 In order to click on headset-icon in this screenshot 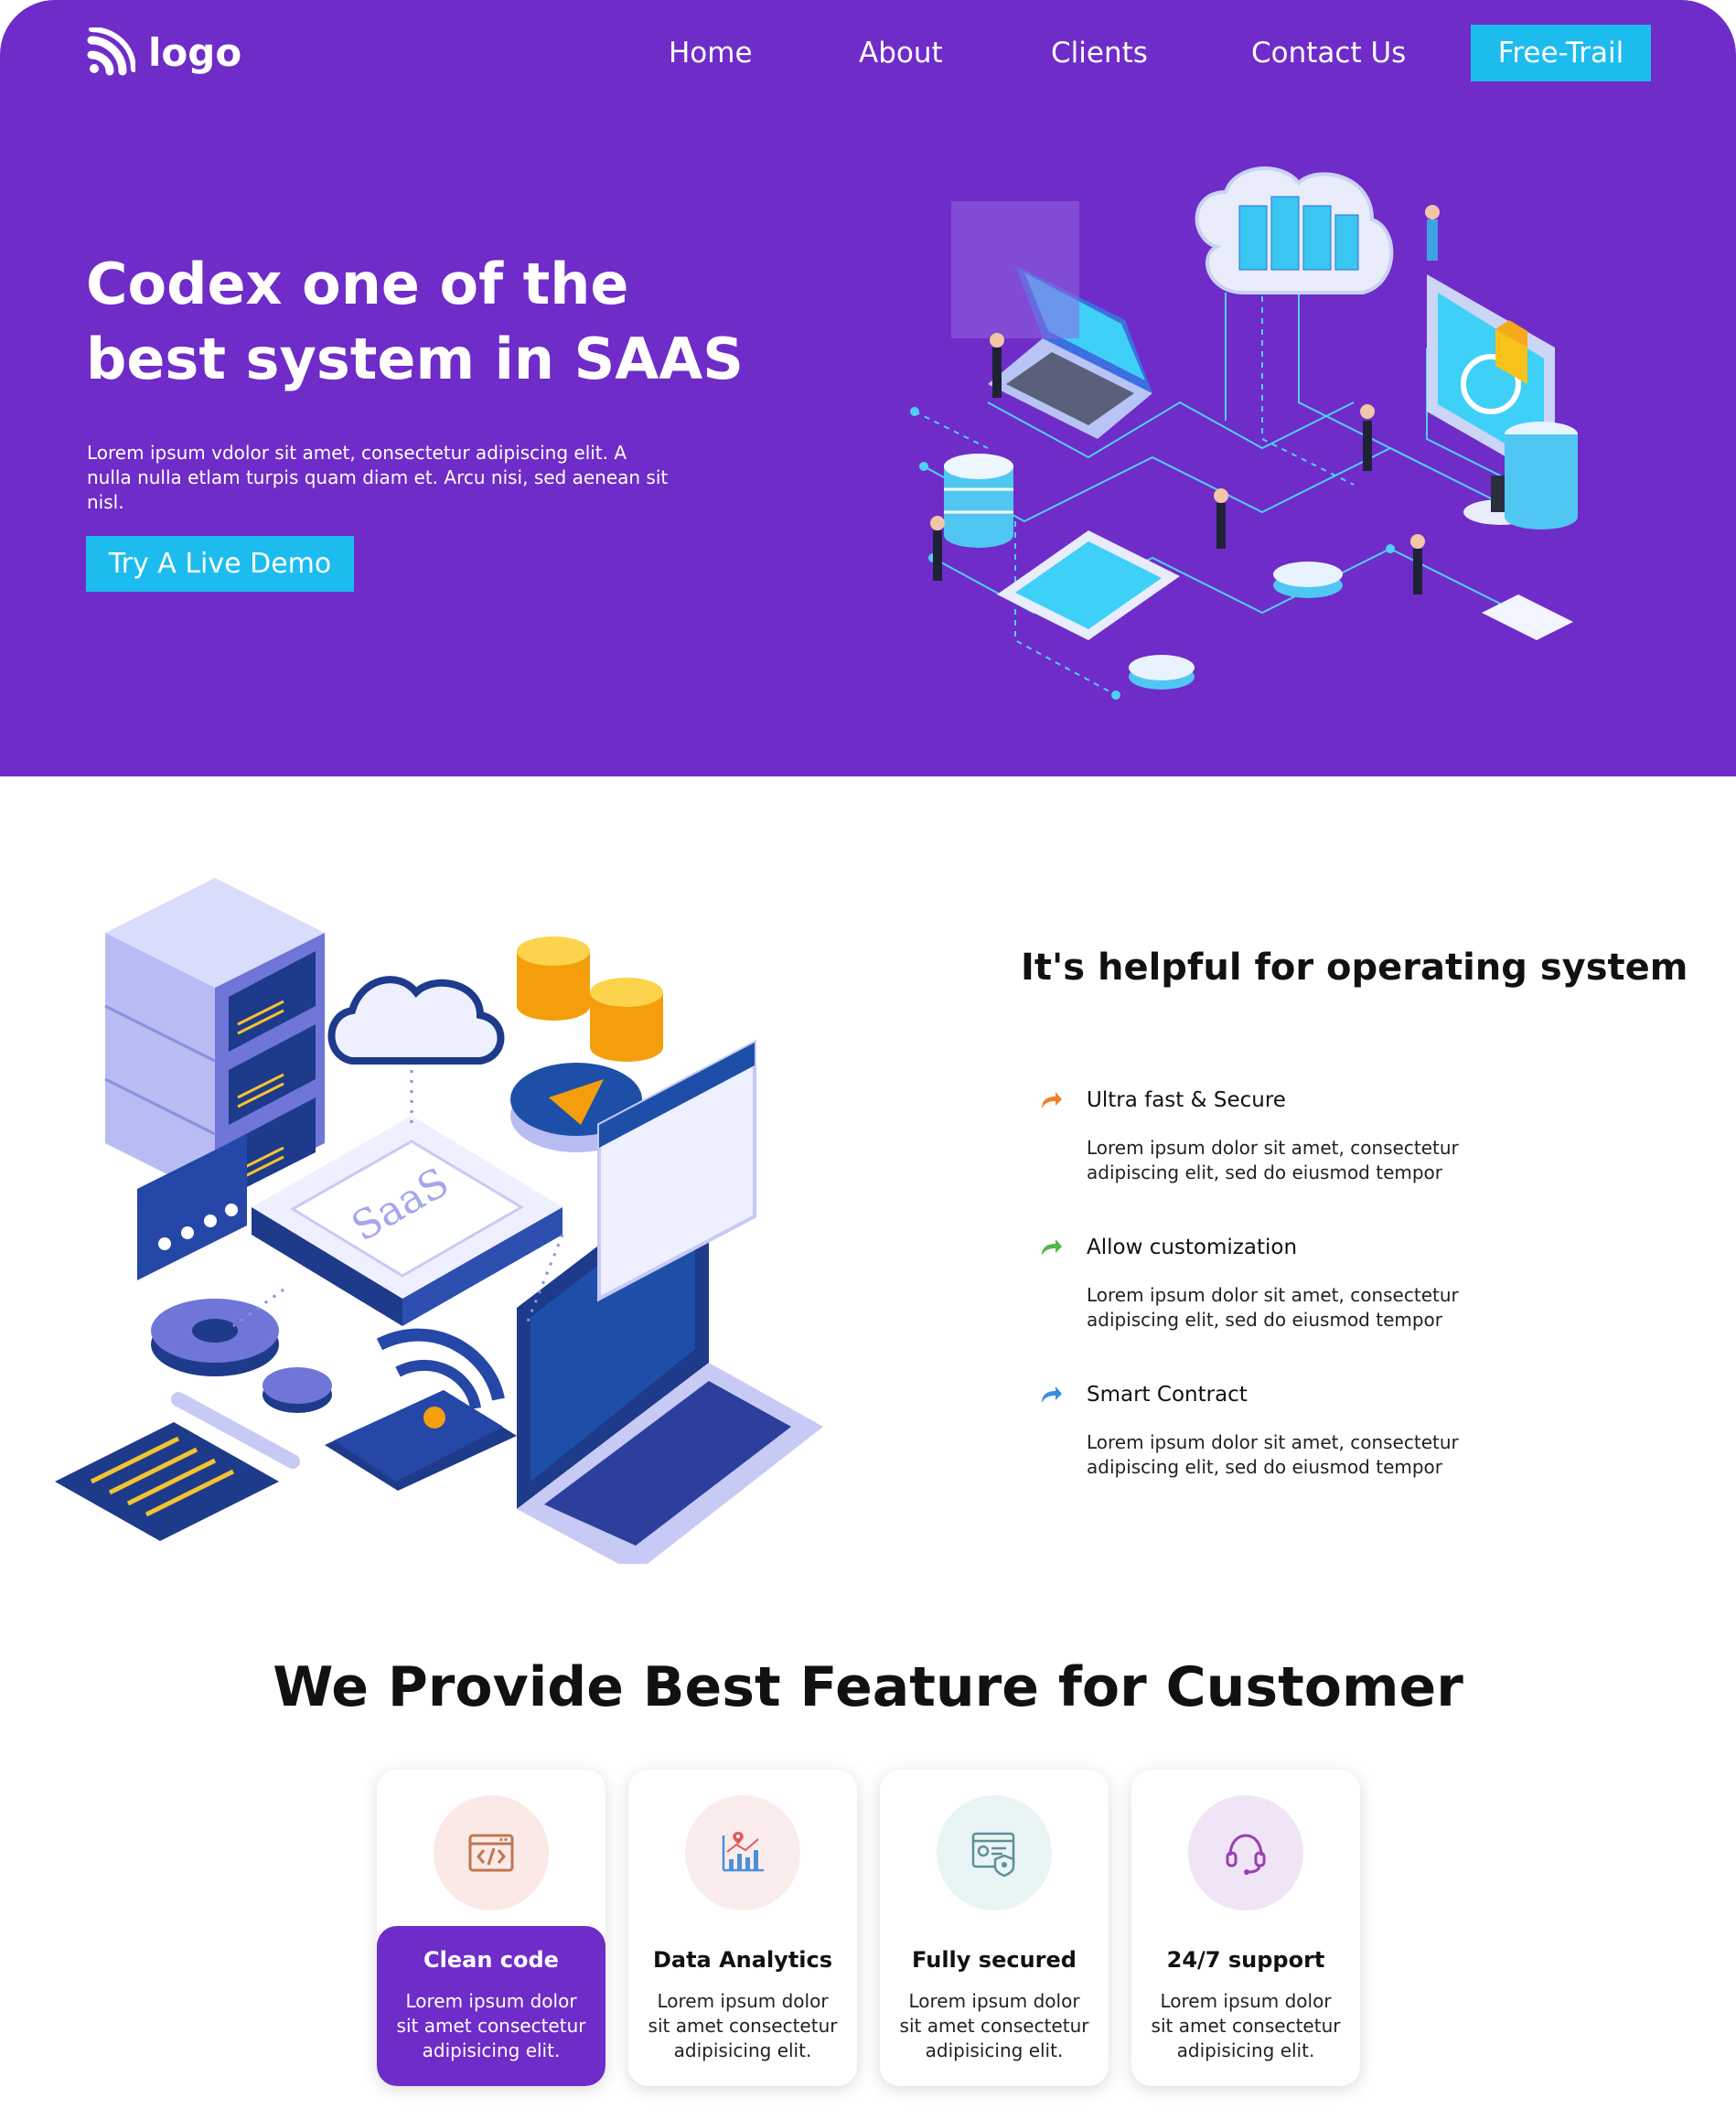, I will do `click(1246, 1854)`.